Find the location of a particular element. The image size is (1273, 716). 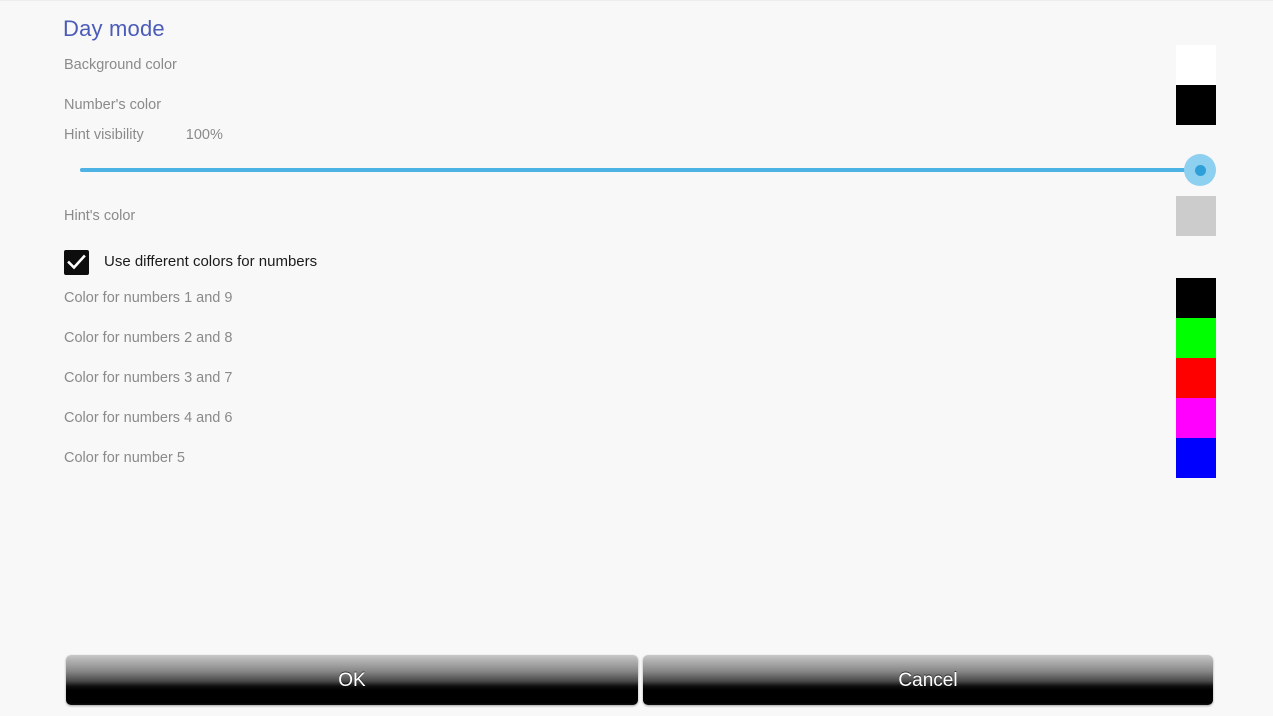

slider-fill is located at coordinates (640, 170).